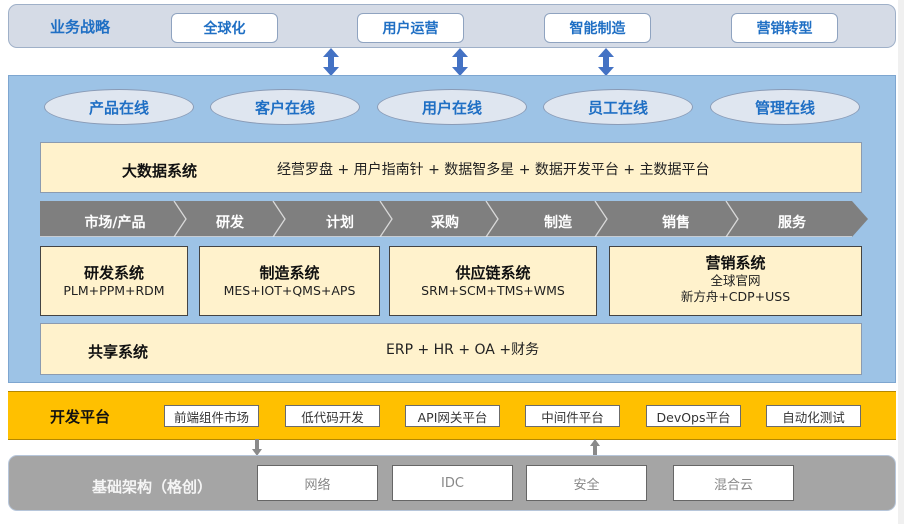 This screenshot has width=904, height=524. What do you see at coordinates (901, 262) in the screenshot?
I see `right-edge-strip` at bounding box center [901, 262].